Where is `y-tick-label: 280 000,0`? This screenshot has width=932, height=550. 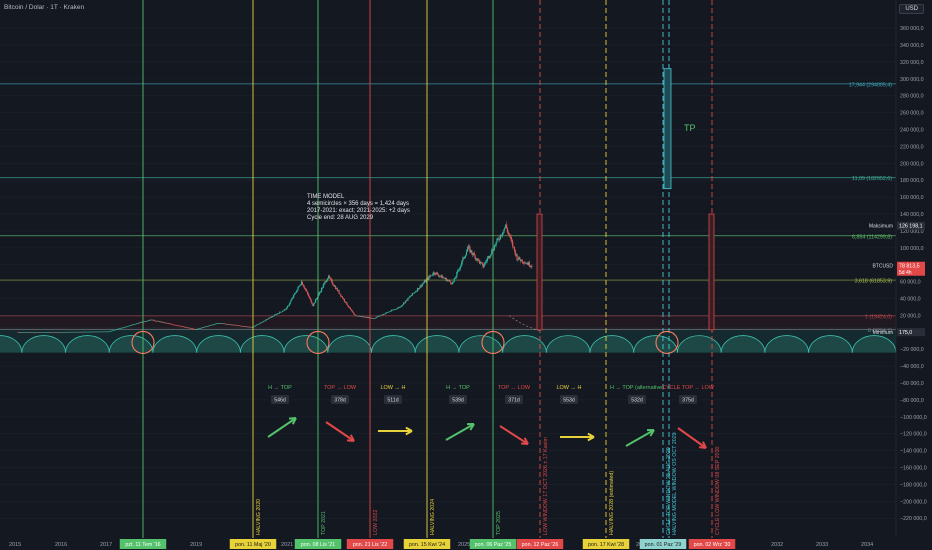
y-tick-label: 280 000,0 is located at coordinates (912, 97).